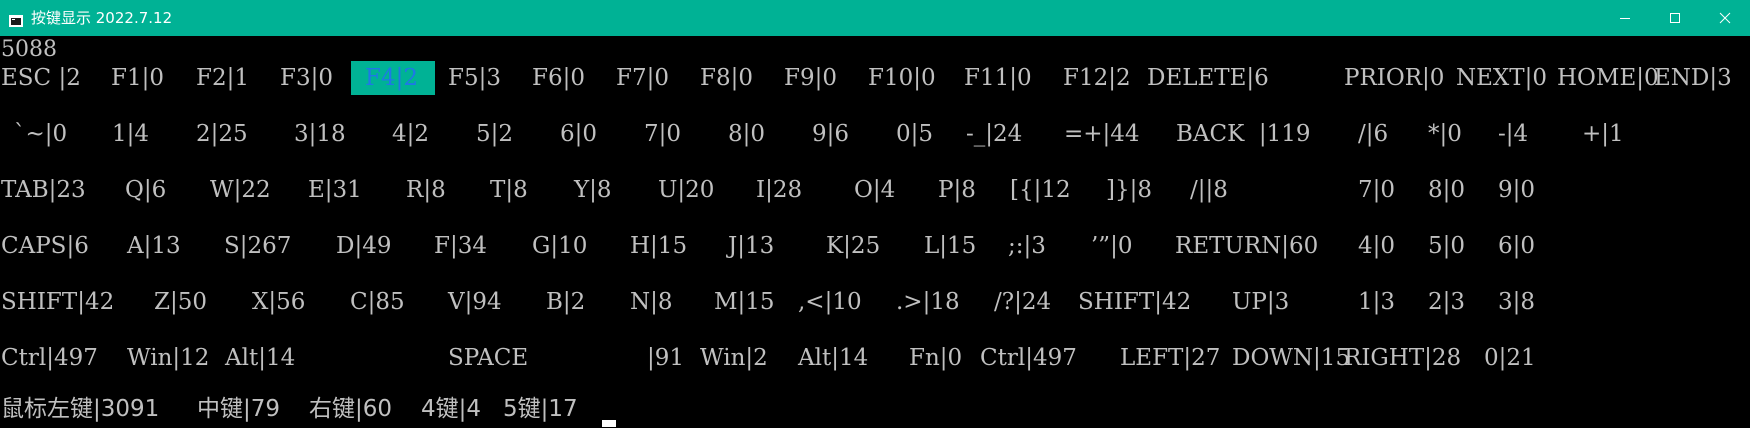 The width and height of the screenshot is (1750, 428). Describe the element at coordinates (145, 190) in the screenshot. I see `key-q: Q|6` at that location.